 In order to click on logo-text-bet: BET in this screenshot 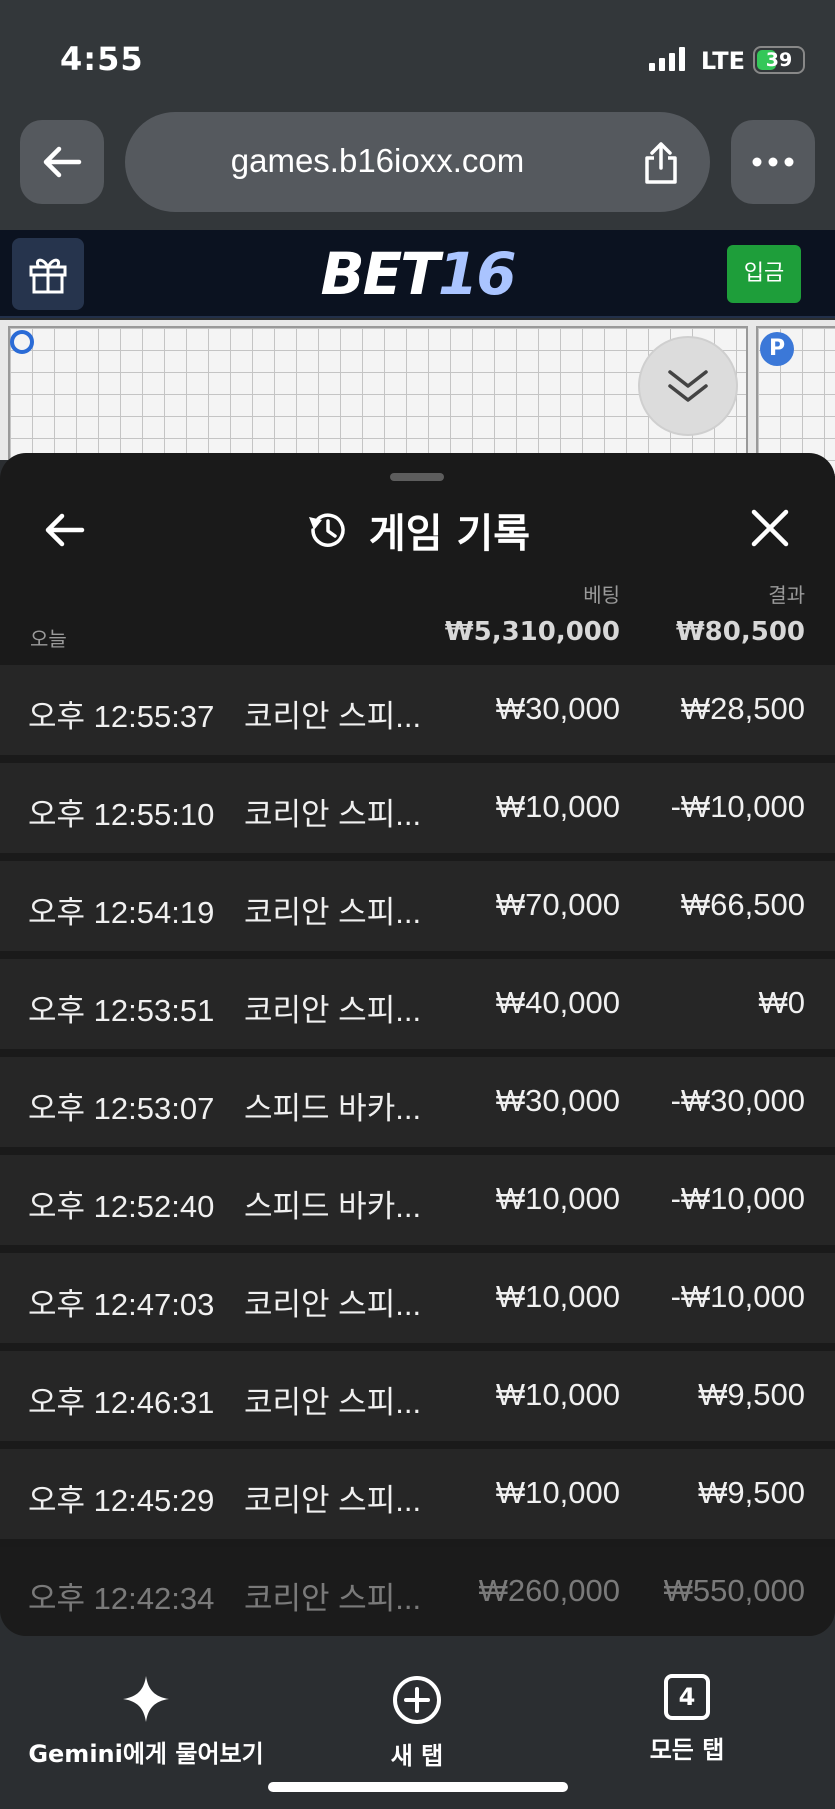, I will do `click(379, 274)`.